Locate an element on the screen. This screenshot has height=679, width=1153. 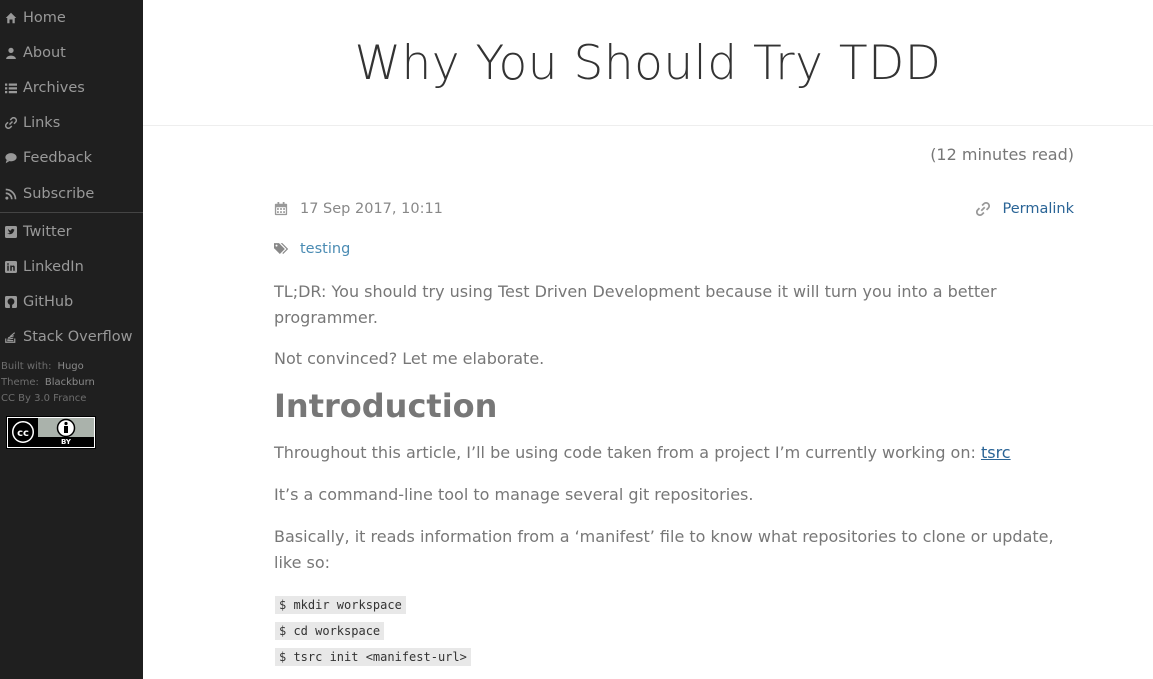
post-date: 17 Sep 2017, 10:11 is located at coordinates (358, 209).